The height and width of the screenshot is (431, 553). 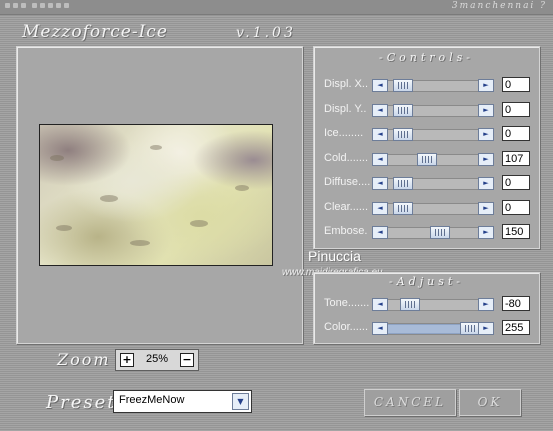 I want to click on slider-row: Displ. X.. ◄ ► 0, so click(x=428, y=85).